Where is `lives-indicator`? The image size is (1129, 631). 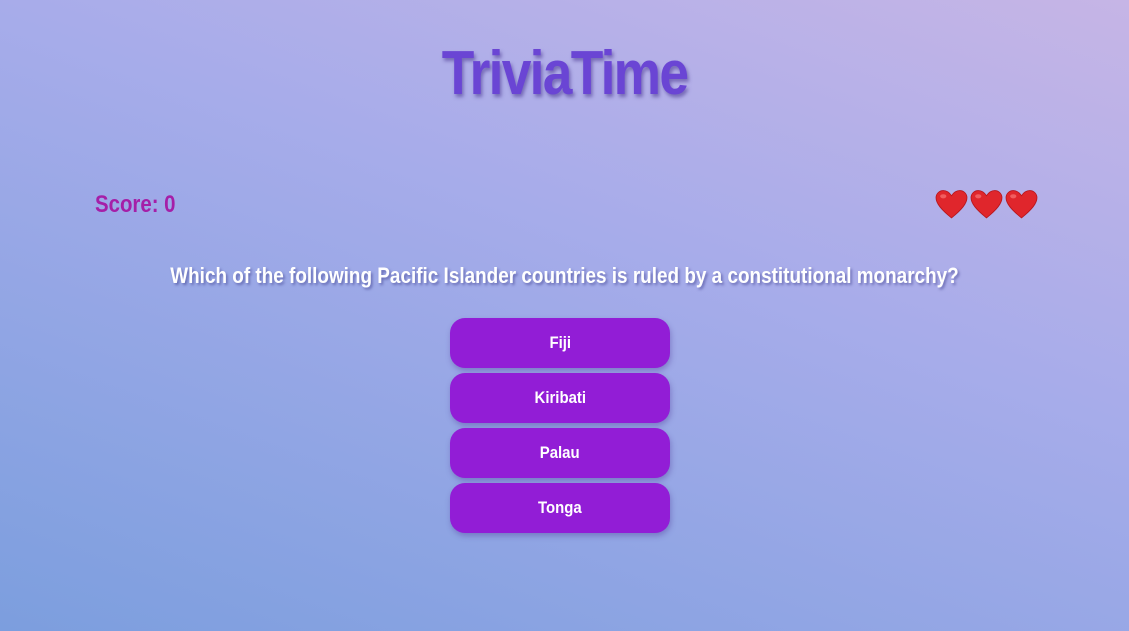
lives-indicator is located at coordinates (986, 204).